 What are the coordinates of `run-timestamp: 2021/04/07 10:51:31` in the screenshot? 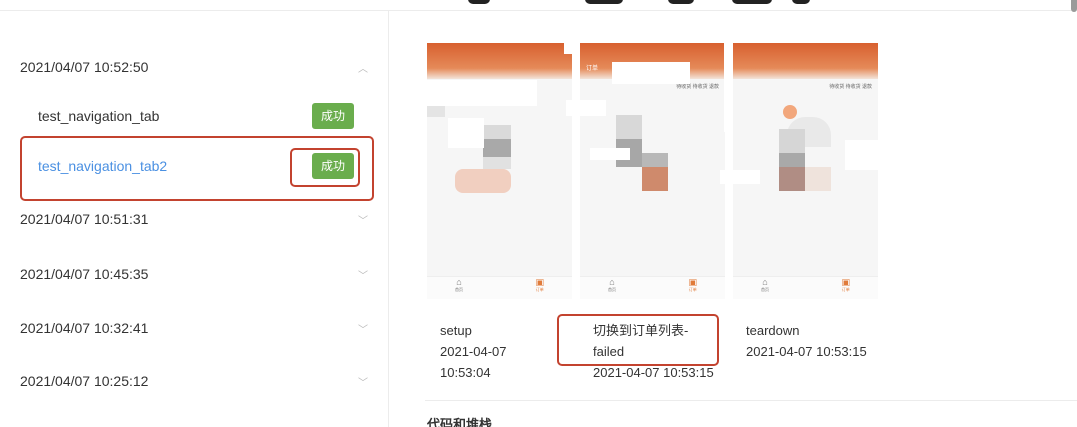 It's located at (84, 219).